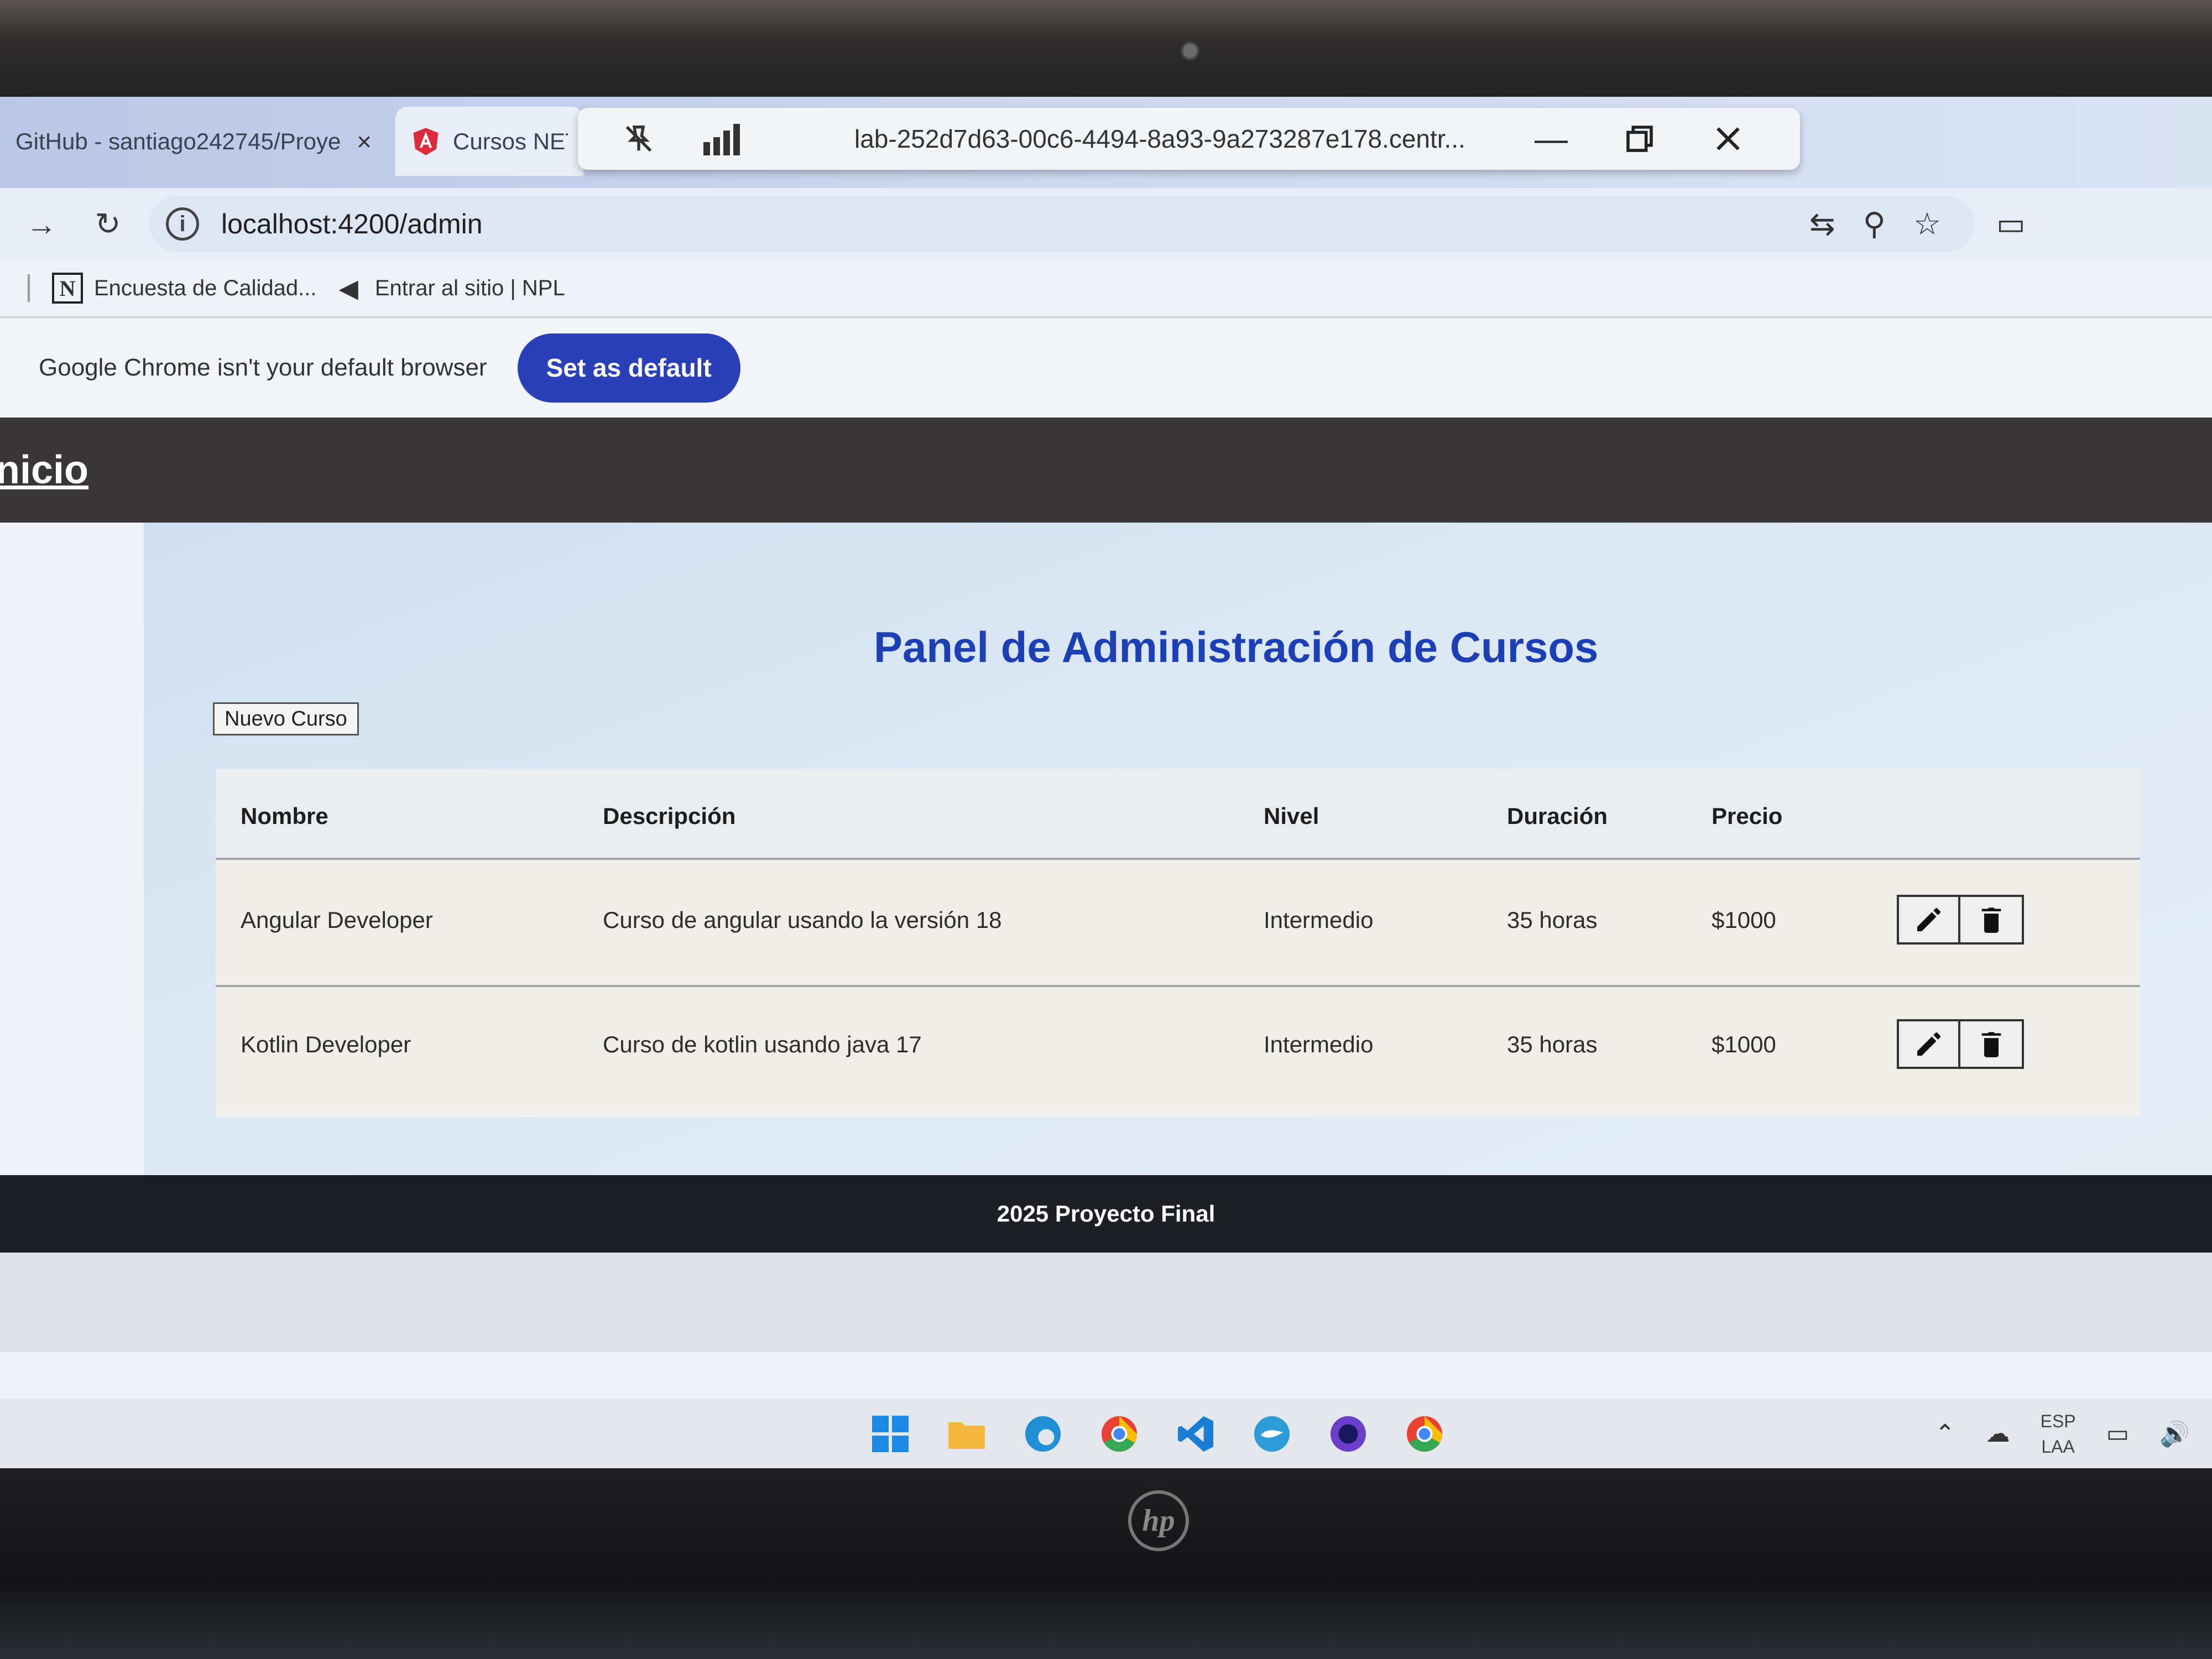 The height and width of the screenshot is (1659, 2212). I want to click on unpin-icon, so click(639, 139).